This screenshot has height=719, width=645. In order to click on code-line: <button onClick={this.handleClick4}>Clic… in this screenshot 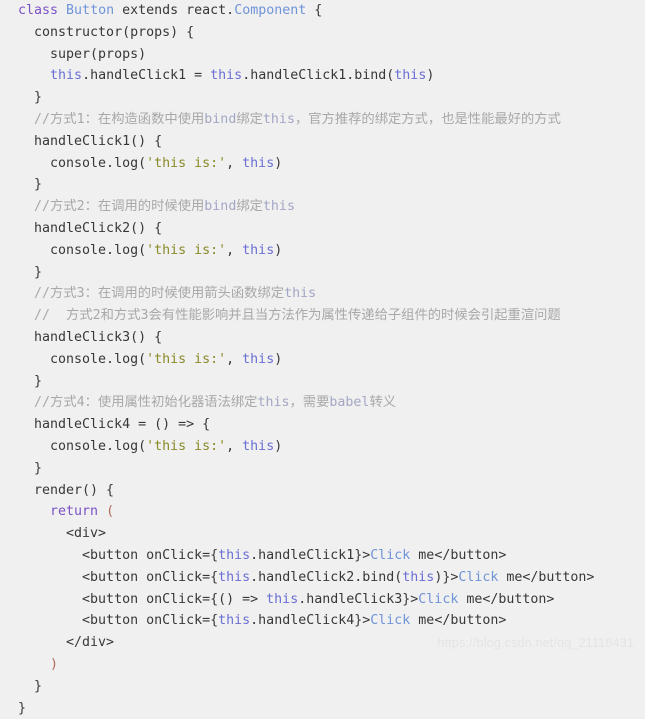, I will do `click(322, 621)`.